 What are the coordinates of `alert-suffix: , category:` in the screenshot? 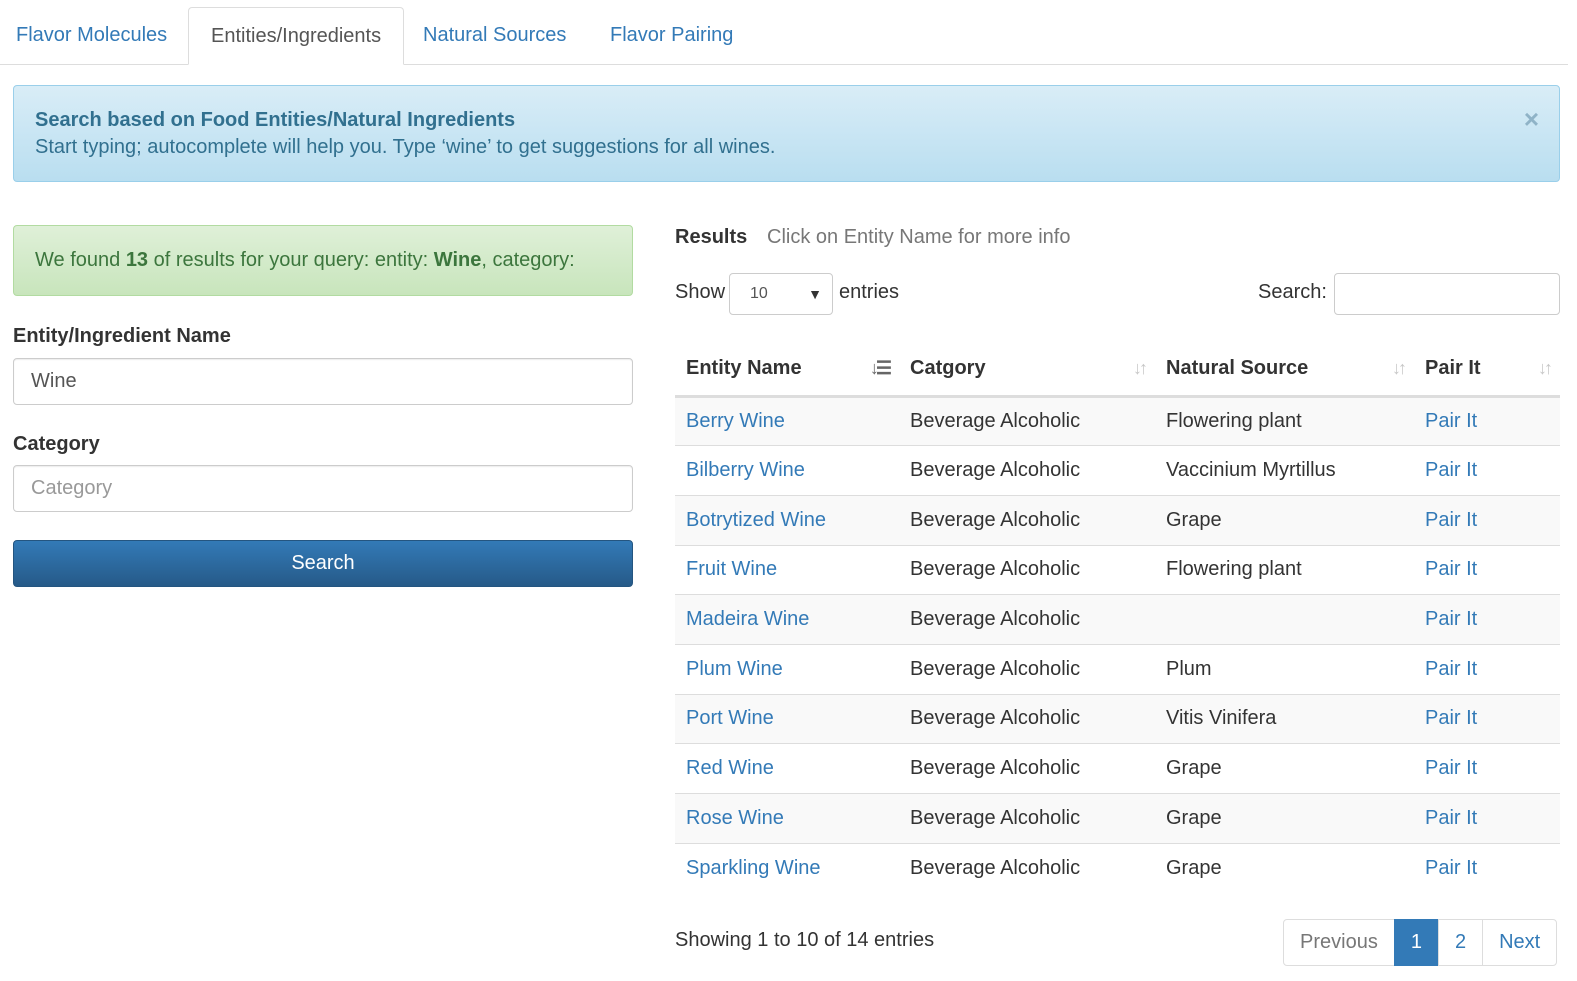 It's located at (528, 260).